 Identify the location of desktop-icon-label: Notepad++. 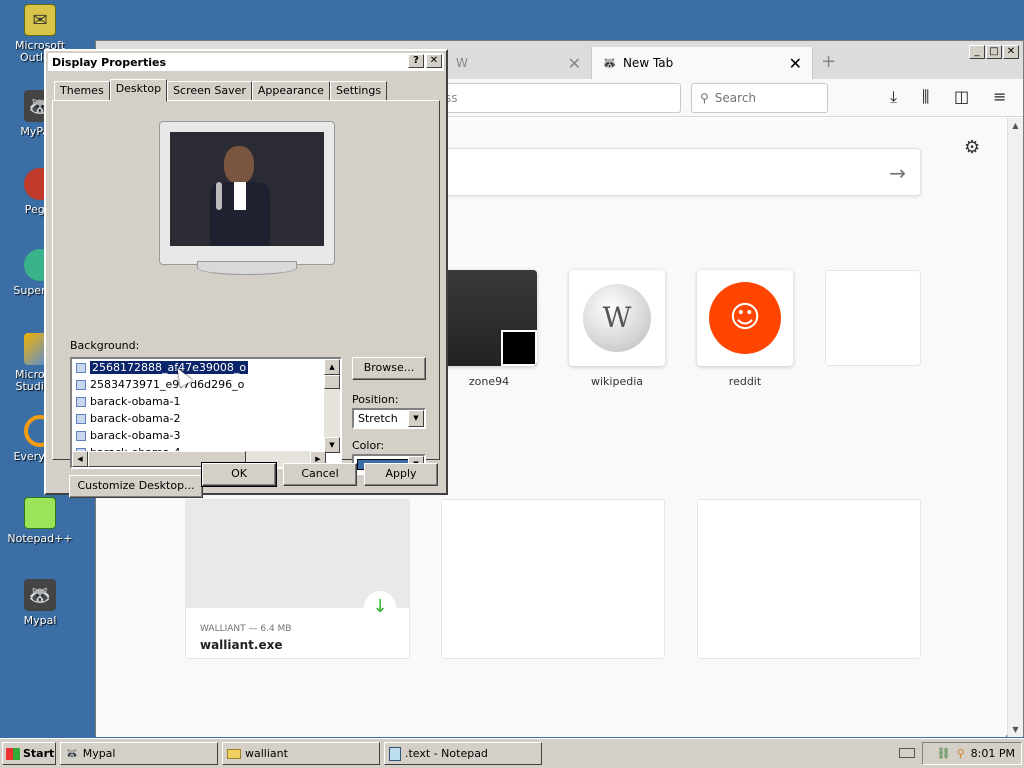
(40, 538).